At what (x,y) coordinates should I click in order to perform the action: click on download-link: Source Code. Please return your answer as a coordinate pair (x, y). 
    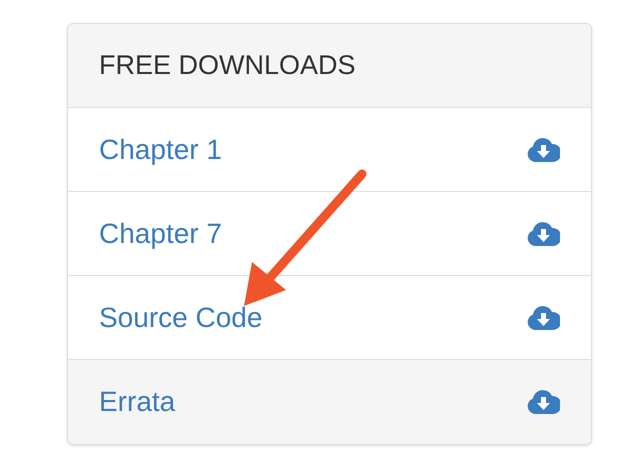
    Looking at the image, I should click on (180, 317).